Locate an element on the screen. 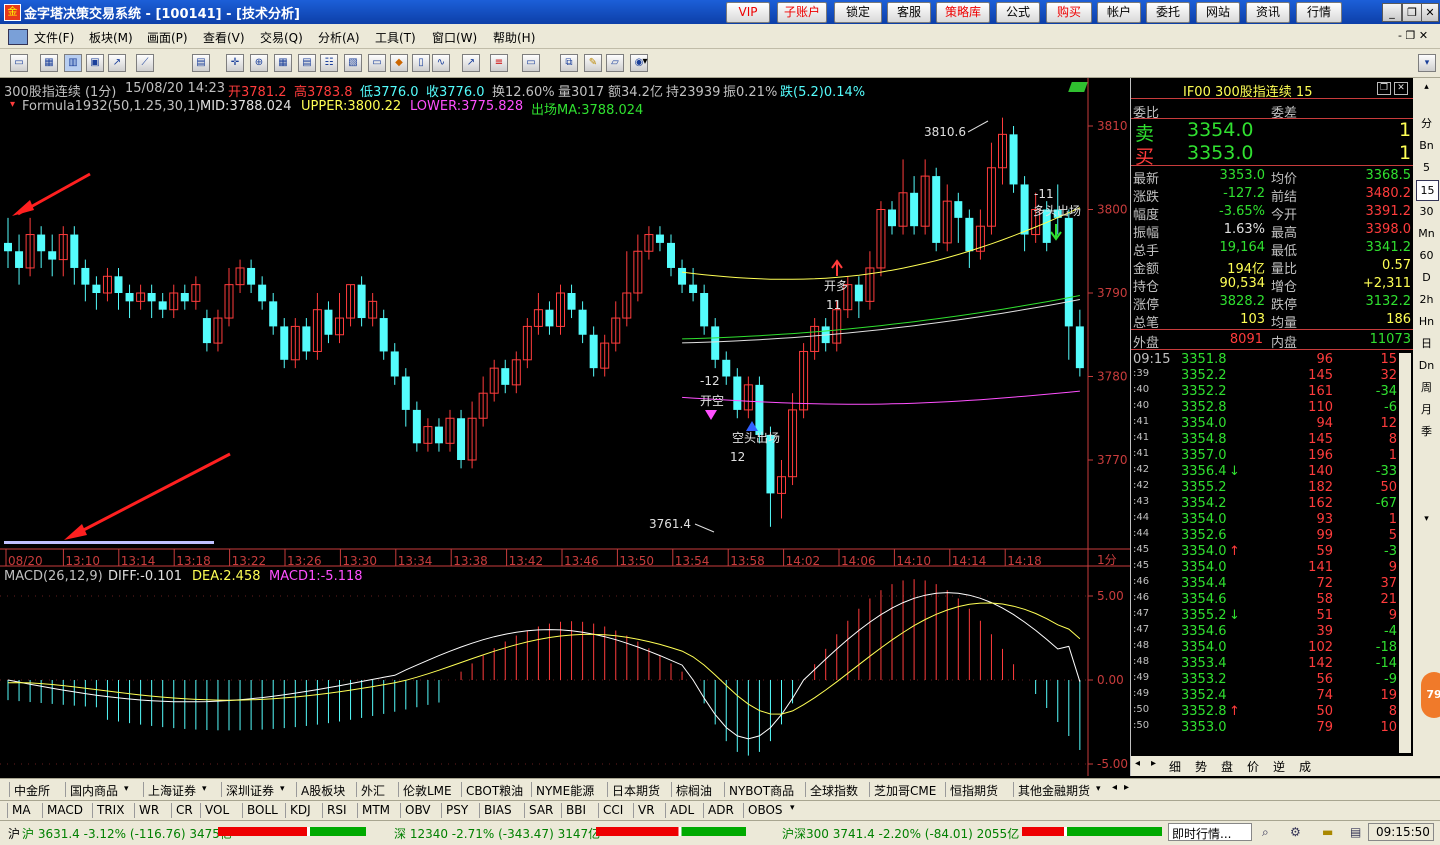 This screenshot has width=1440, height=845. folder-icon: ▭ is located at coordinates (377, 63).